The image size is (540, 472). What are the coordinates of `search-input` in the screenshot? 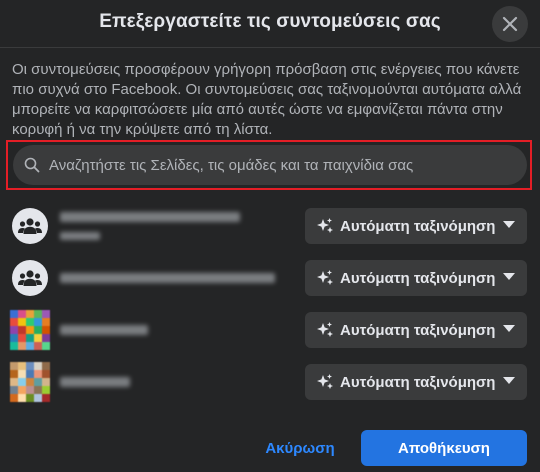 It's located at (284, 165).